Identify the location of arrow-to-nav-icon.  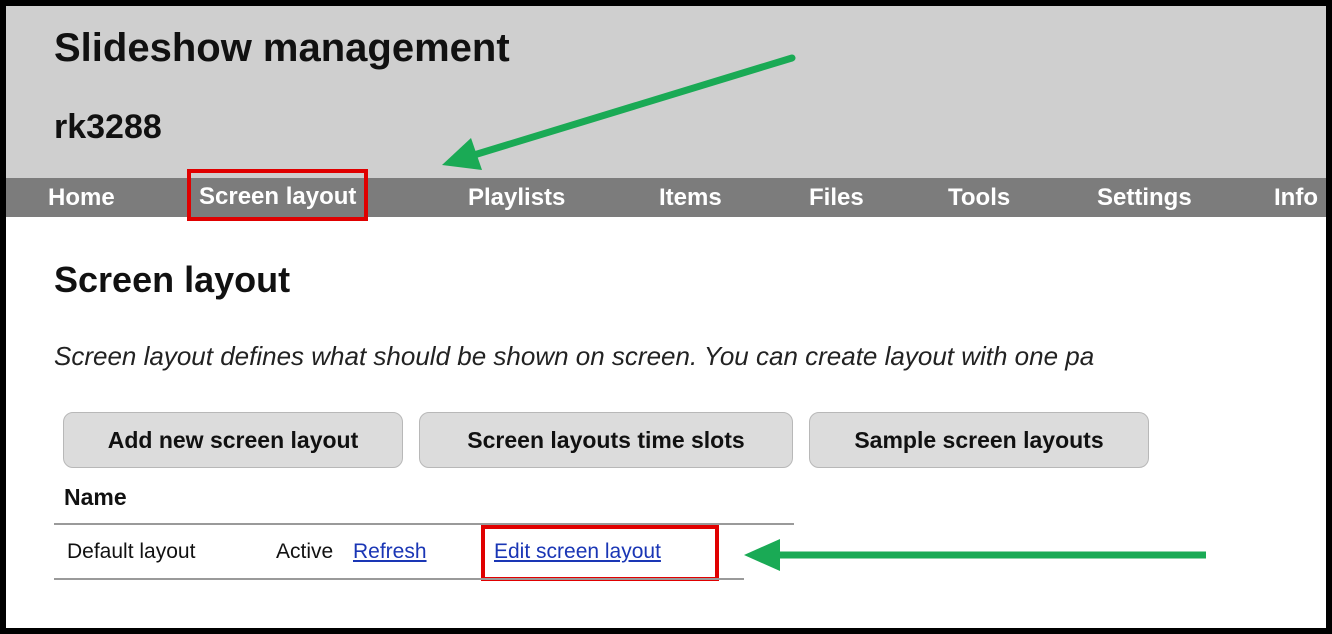
(619, 112).